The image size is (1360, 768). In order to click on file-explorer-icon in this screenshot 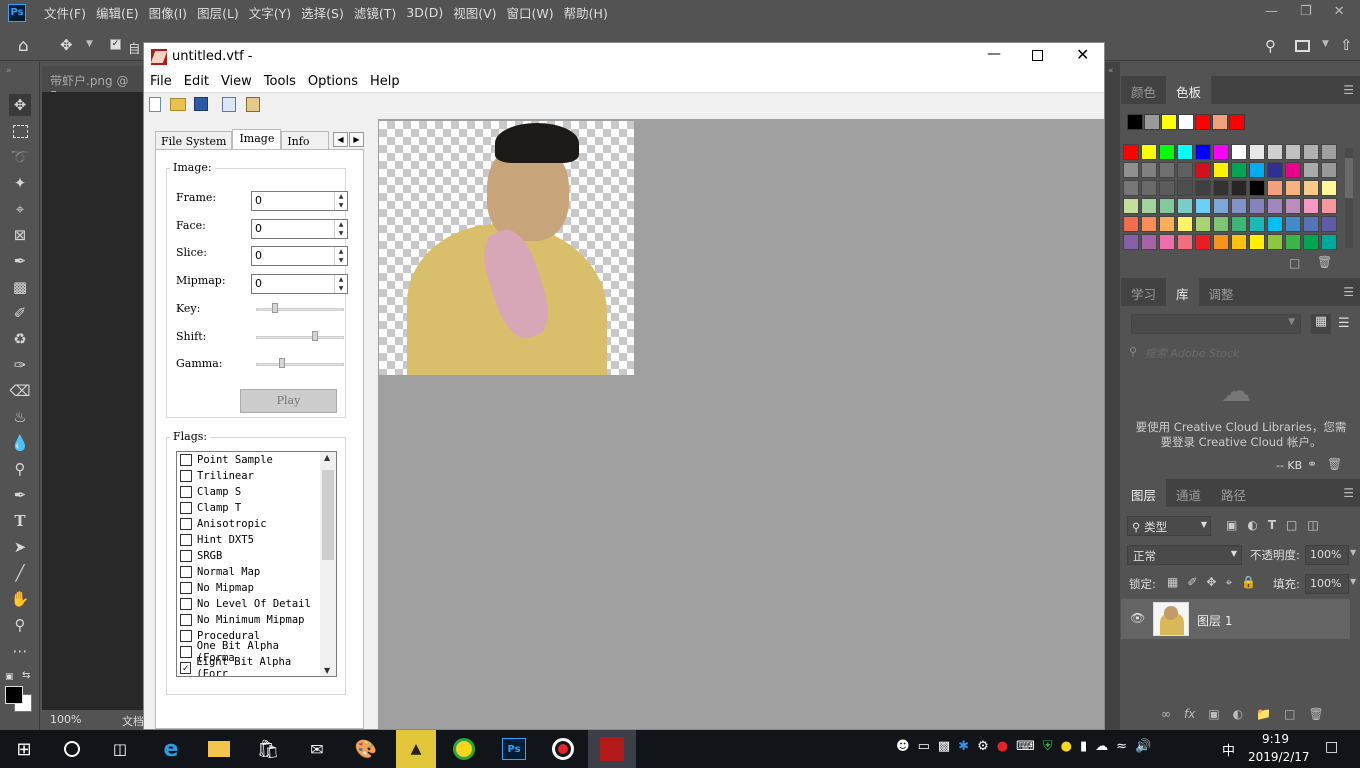, I will do `click(219, 749)`.